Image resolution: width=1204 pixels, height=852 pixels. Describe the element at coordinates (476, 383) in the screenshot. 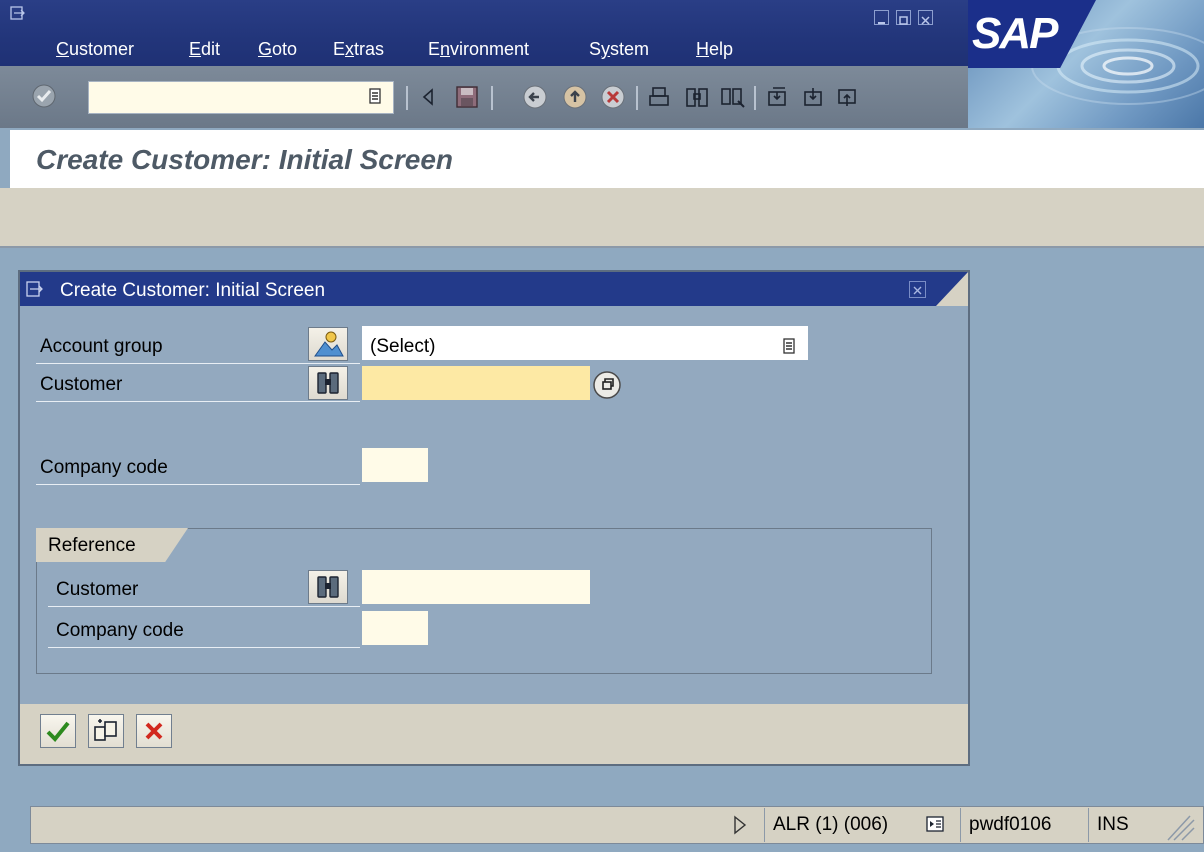

I see `customer-input` at that location.